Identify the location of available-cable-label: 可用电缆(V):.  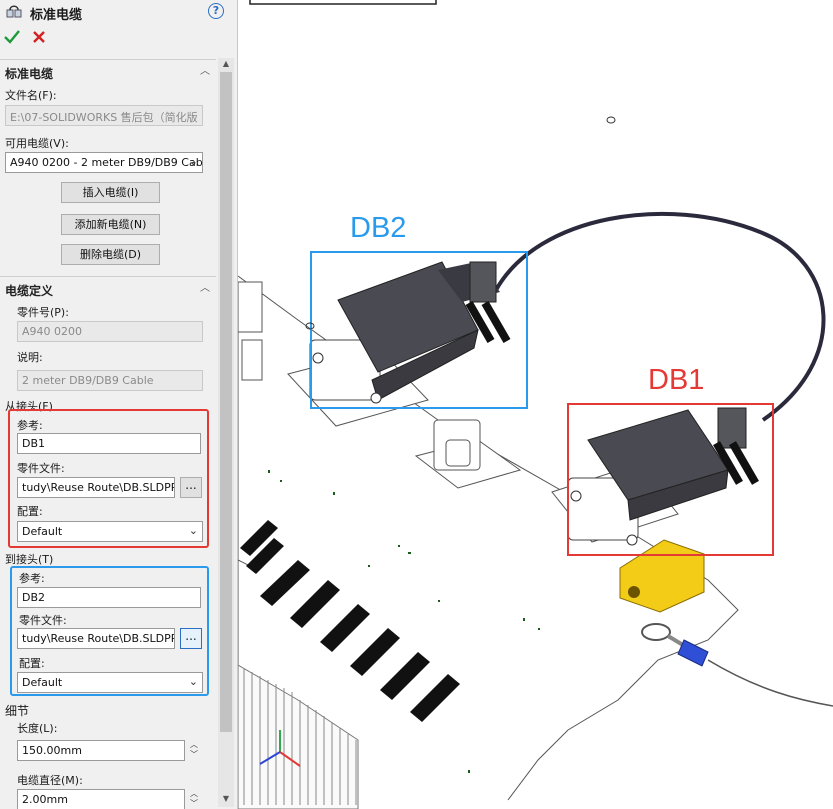
(37, 143).